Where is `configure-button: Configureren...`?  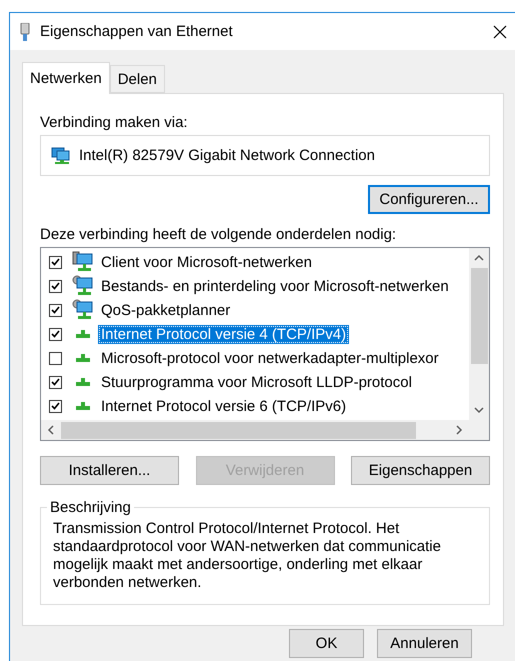 configure-button: Configureren... is located at coordinates (429, 199).